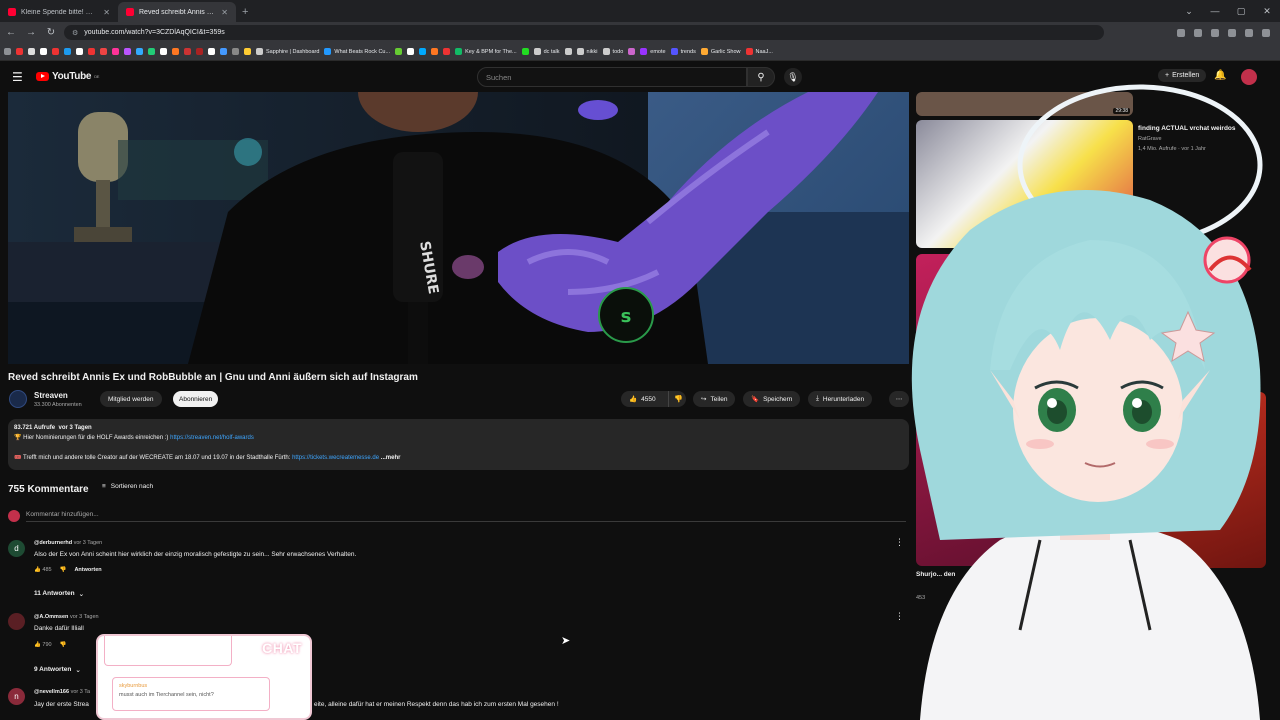  What do you see at coordinates (683, 51) in the screenshot?
I see `bookmark: trends` at bounding box center [683, 51].